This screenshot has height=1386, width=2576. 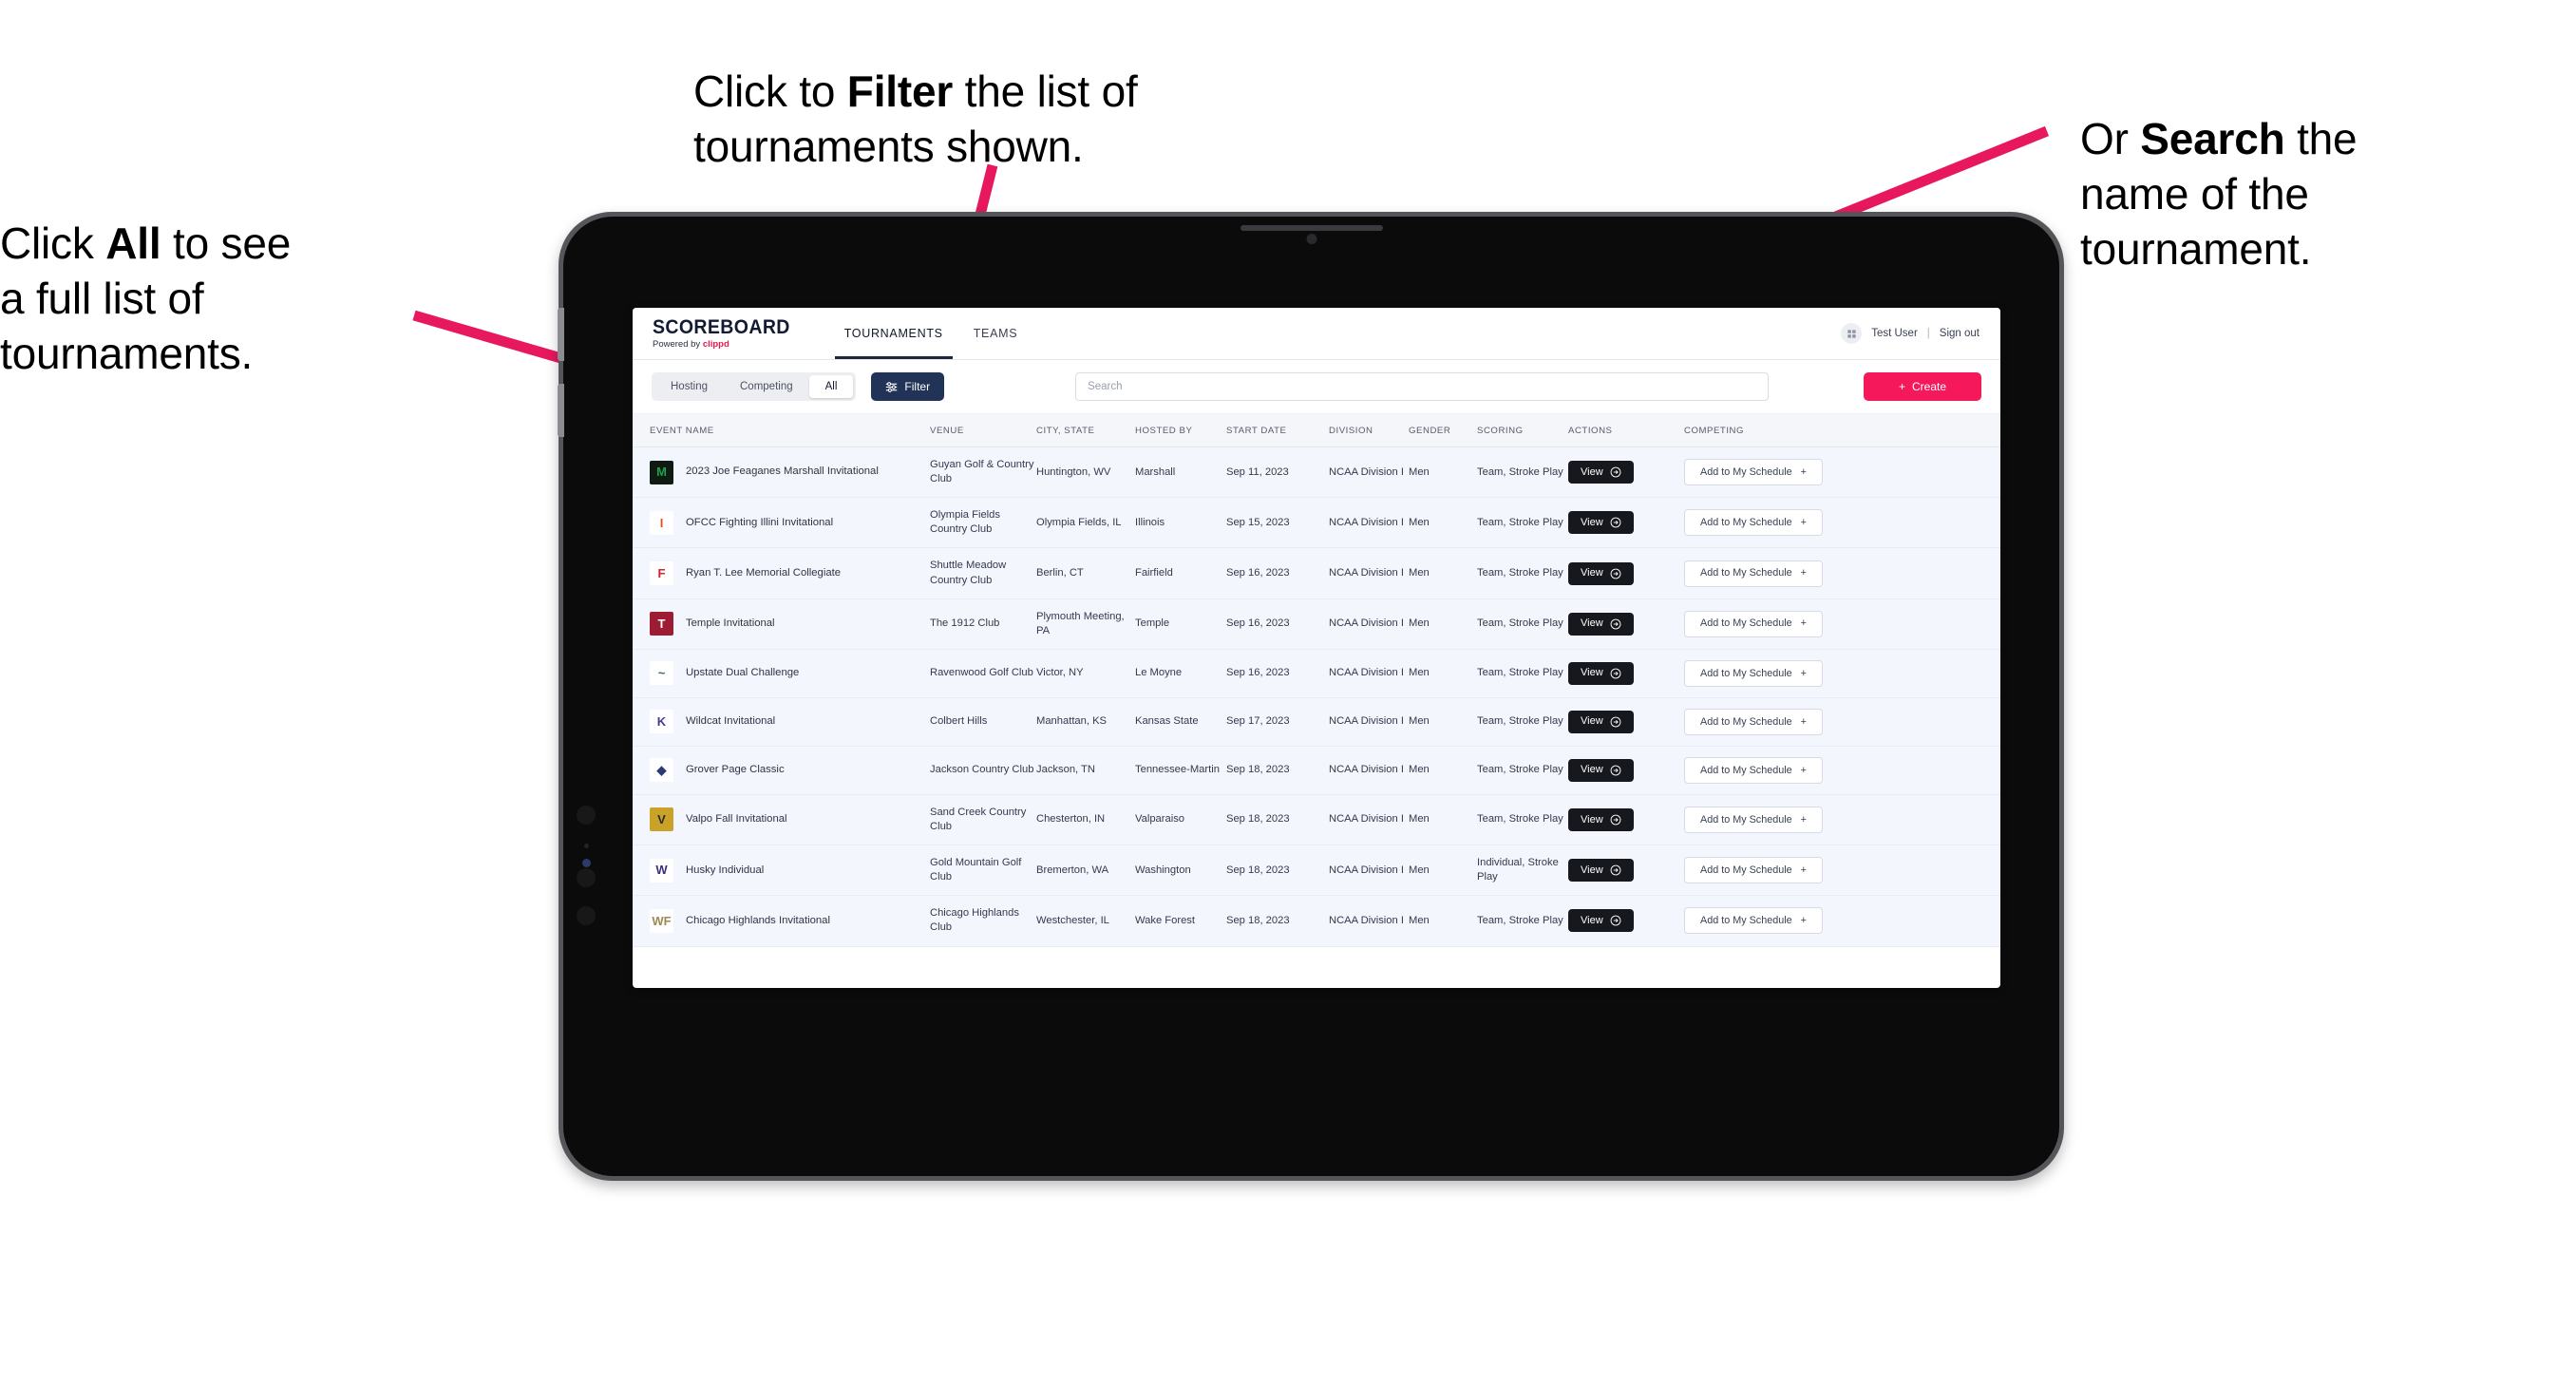 I want to click on cell-event-name: ◆ Grover Page Classic, so click(x=781, y=770).